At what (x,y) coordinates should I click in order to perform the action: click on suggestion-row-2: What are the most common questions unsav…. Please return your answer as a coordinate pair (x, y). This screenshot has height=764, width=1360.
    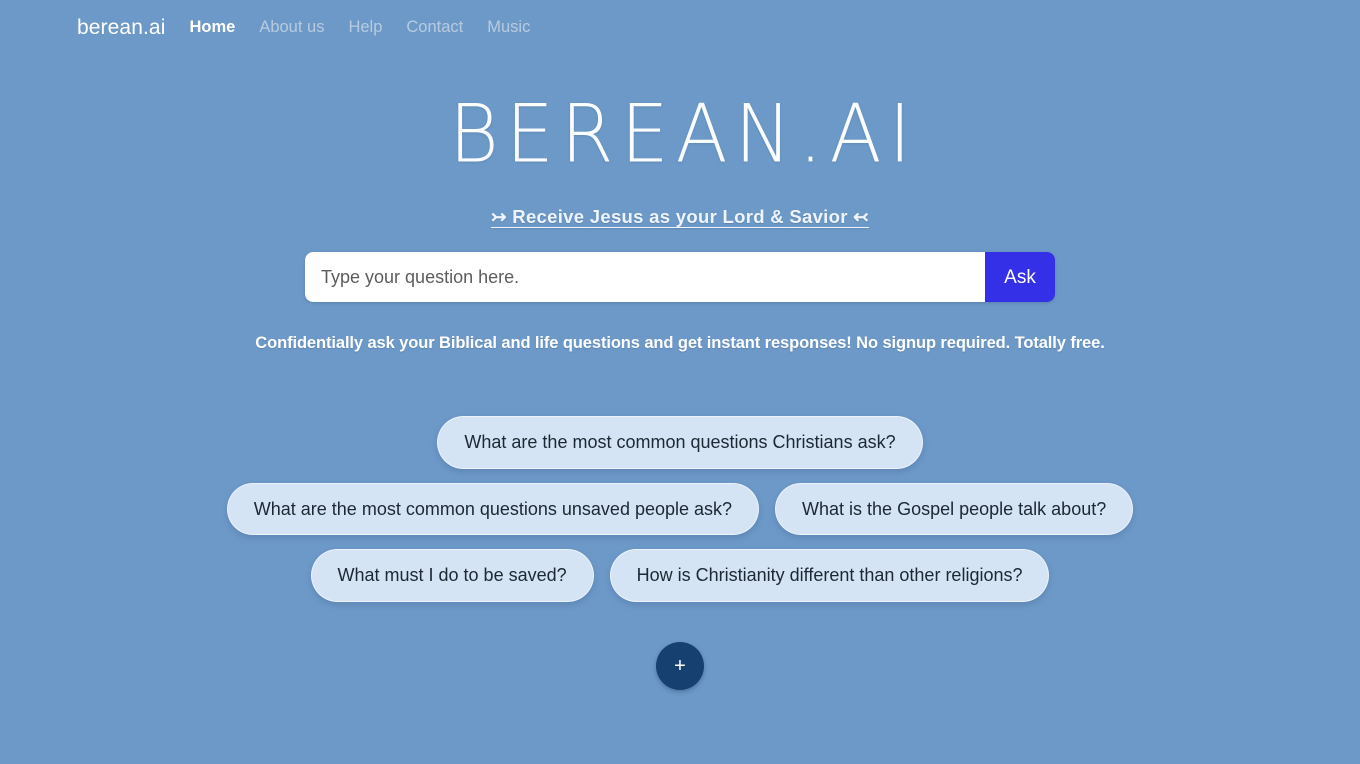
    Looking at the image, I should click on (680, 508).